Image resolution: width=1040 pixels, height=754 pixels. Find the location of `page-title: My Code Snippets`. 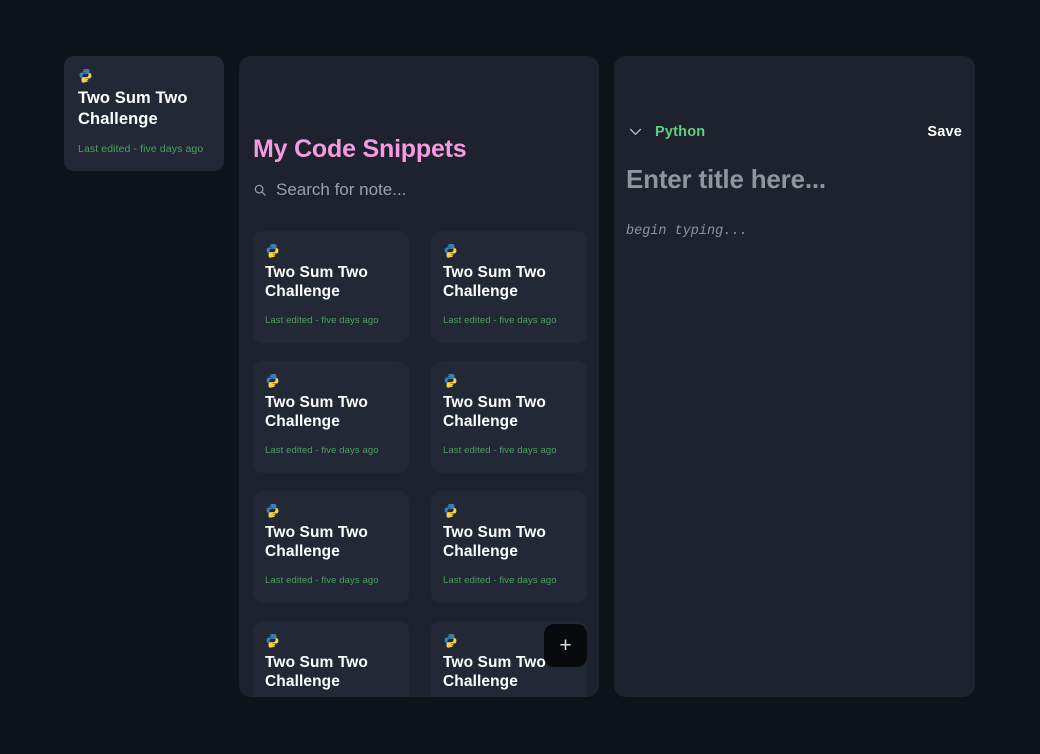

page-title: My Code Snippets is located at coordinates (360, 149).